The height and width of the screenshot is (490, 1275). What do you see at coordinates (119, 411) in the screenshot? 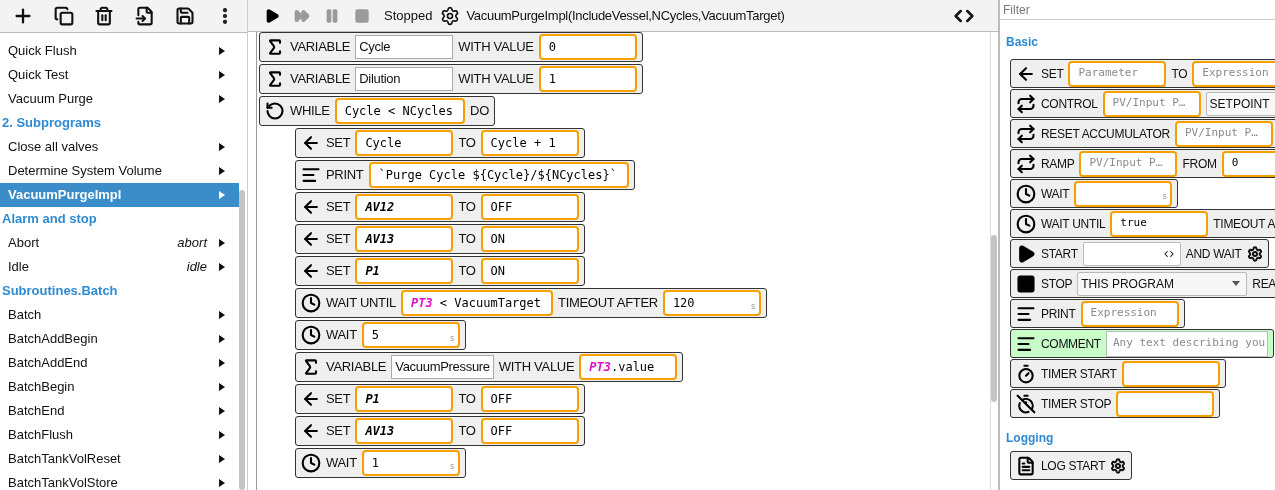
I see `sidebar-item: BatchEnd` at bounding box center [119, 411].